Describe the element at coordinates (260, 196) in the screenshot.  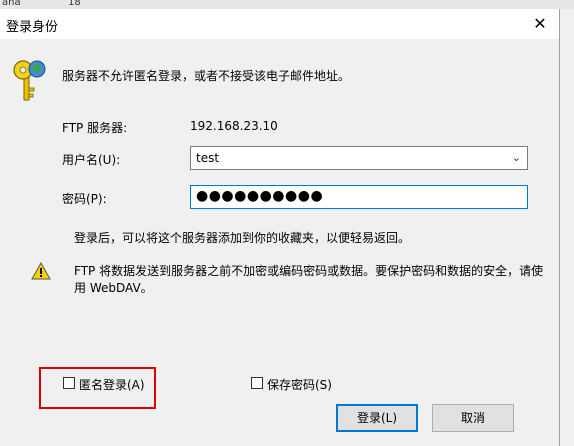
I see `password-mask: ●●●●●●●●●●` at that location.